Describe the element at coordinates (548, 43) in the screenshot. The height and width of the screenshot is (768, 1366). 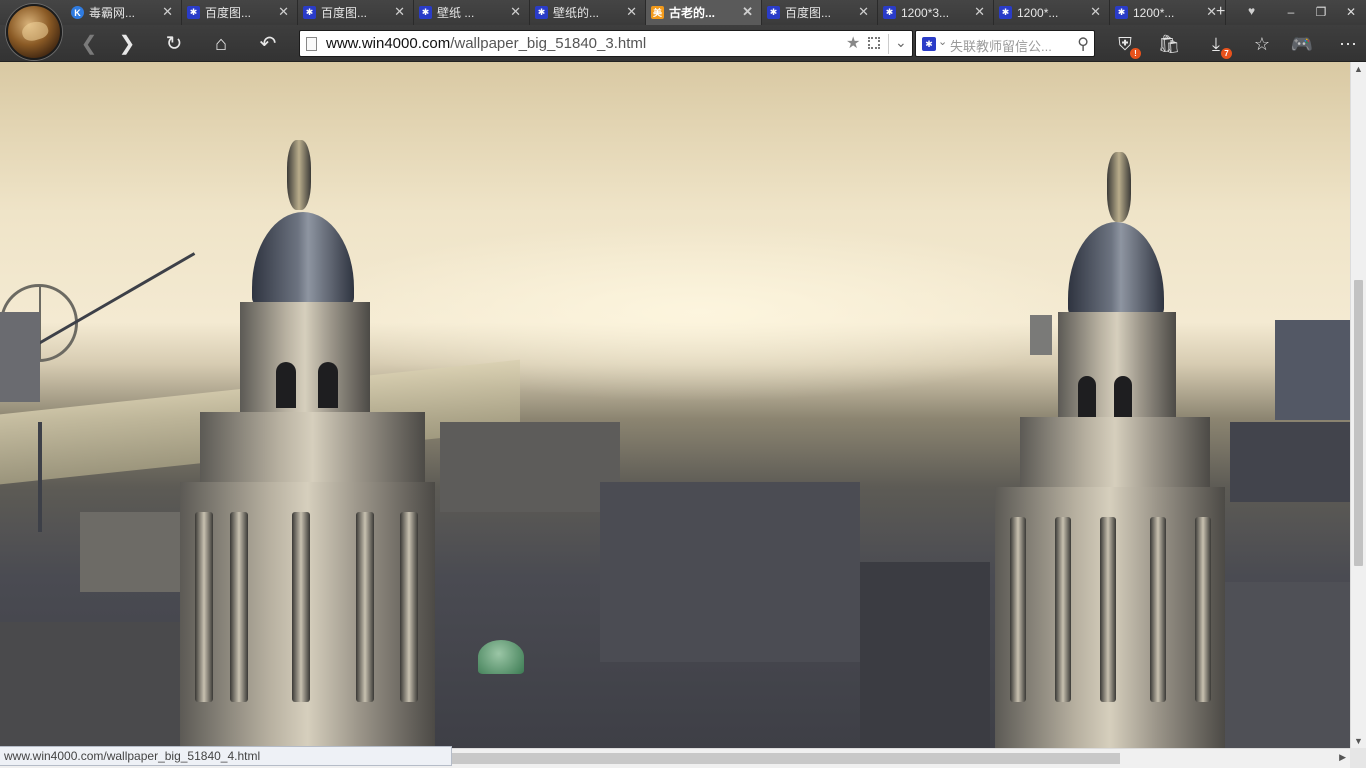
I see `url-path: /wallpaper_big_51840_3.html` at that location.